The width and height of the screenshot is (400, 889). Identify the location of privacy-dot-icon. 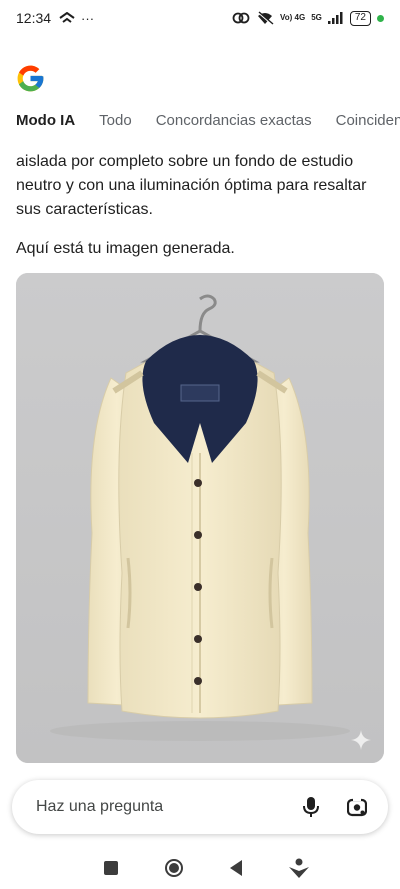
(380, 18).